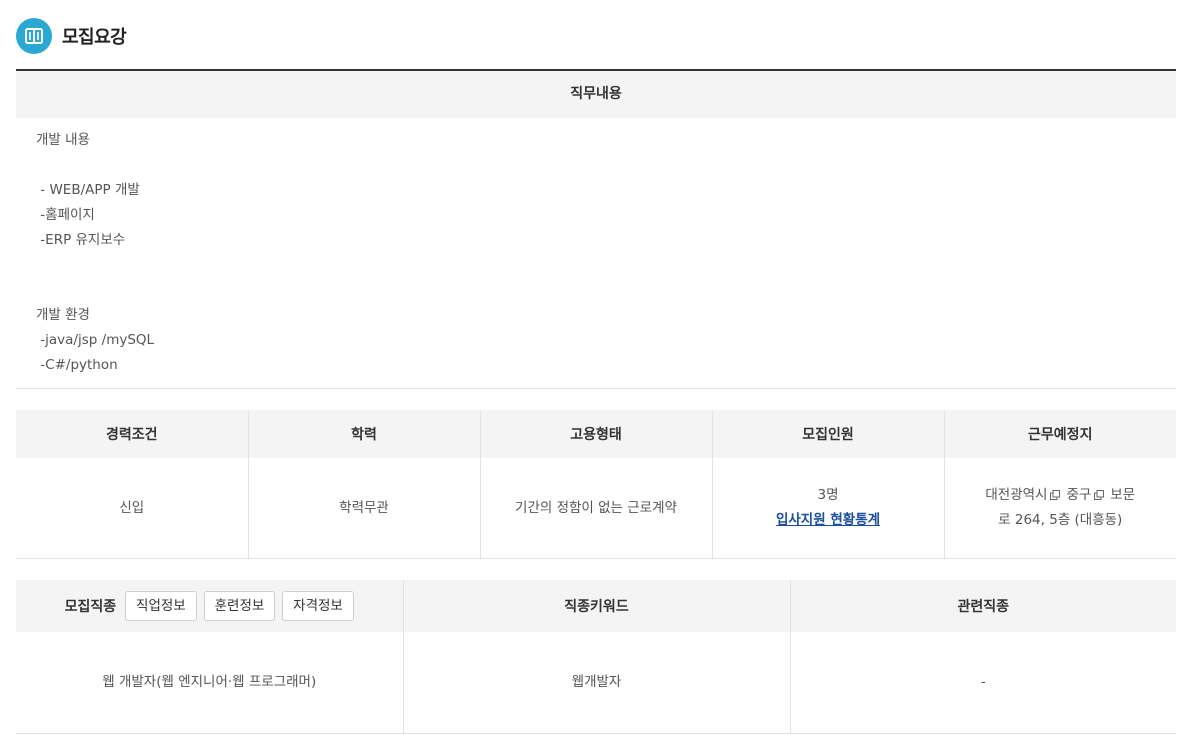 This screenshot has height=747, width=1190. Describe the element at coordinates (827, 434) in the screenshot. I see `header-headcount: 모집인원` at that location.